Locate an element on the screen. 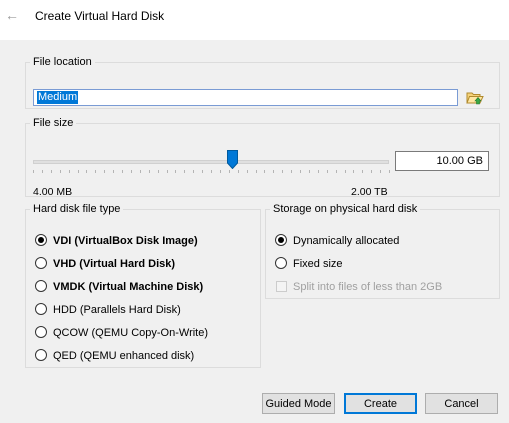  file-size-slider-thumb is located at coordinates (232, 160).